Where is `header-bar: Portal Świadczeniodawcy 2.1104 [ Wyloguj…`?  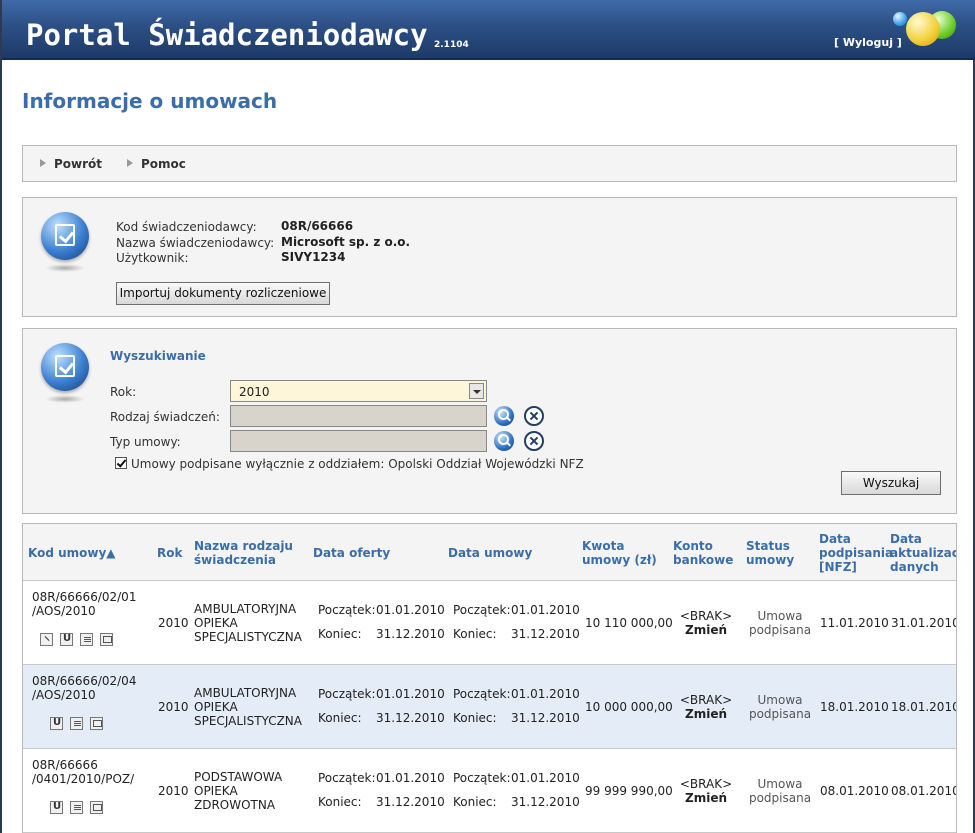
header-bar: Portal Świadczeniodawcy 2.1104 [ Wyloguj… is located at coordinates (488, 30).